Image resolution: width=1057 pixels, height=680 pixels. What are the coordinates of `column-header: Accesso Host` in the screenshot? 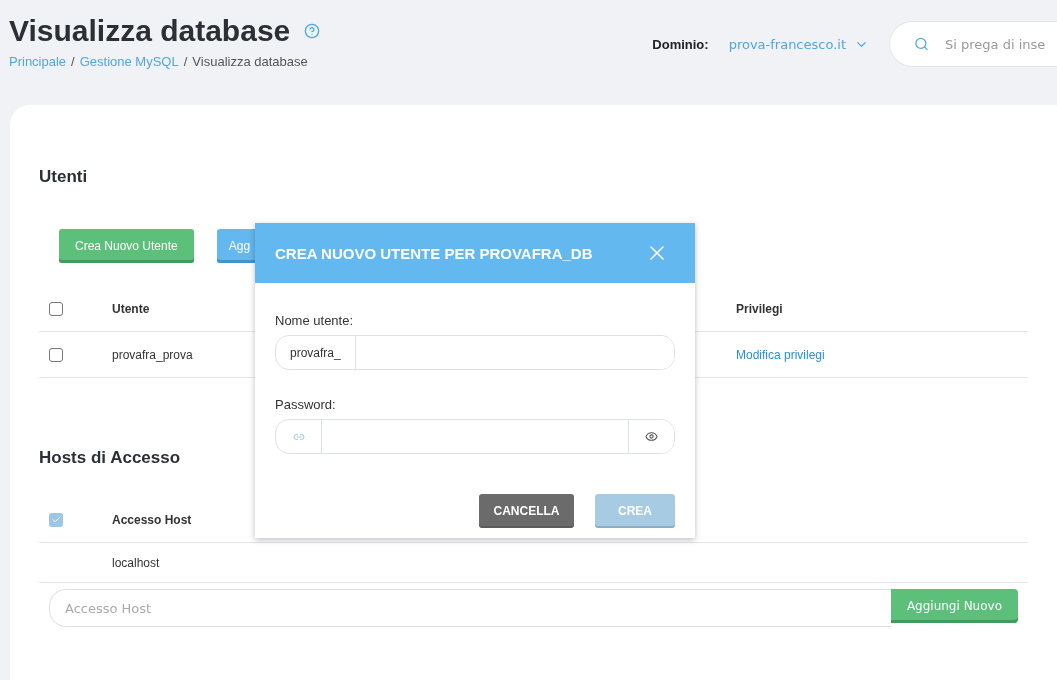 It's located at (152, 519).